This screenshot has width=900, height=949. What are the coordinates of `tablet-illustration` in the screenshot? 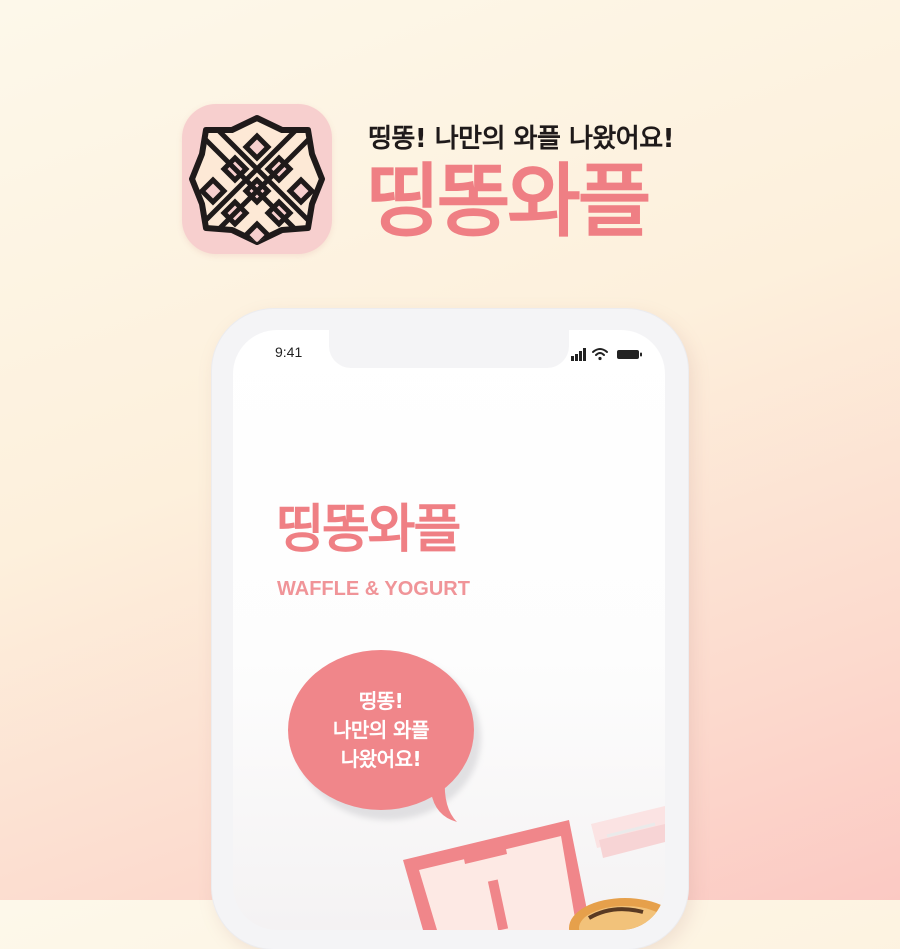 It's located at (497, 875).